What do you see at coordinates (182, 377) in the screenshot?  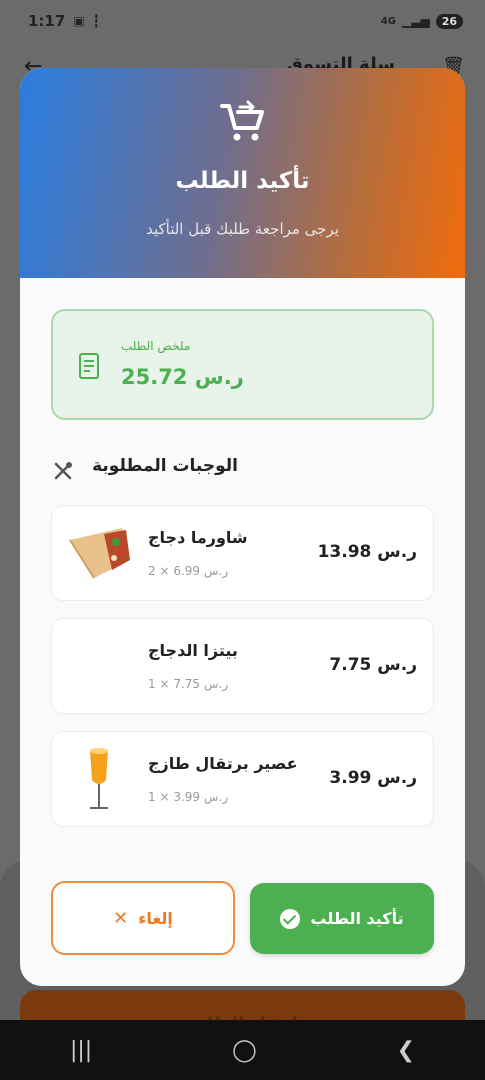 I see `summary-total: 25.72 ر.س` at bounding box center [182, 377].